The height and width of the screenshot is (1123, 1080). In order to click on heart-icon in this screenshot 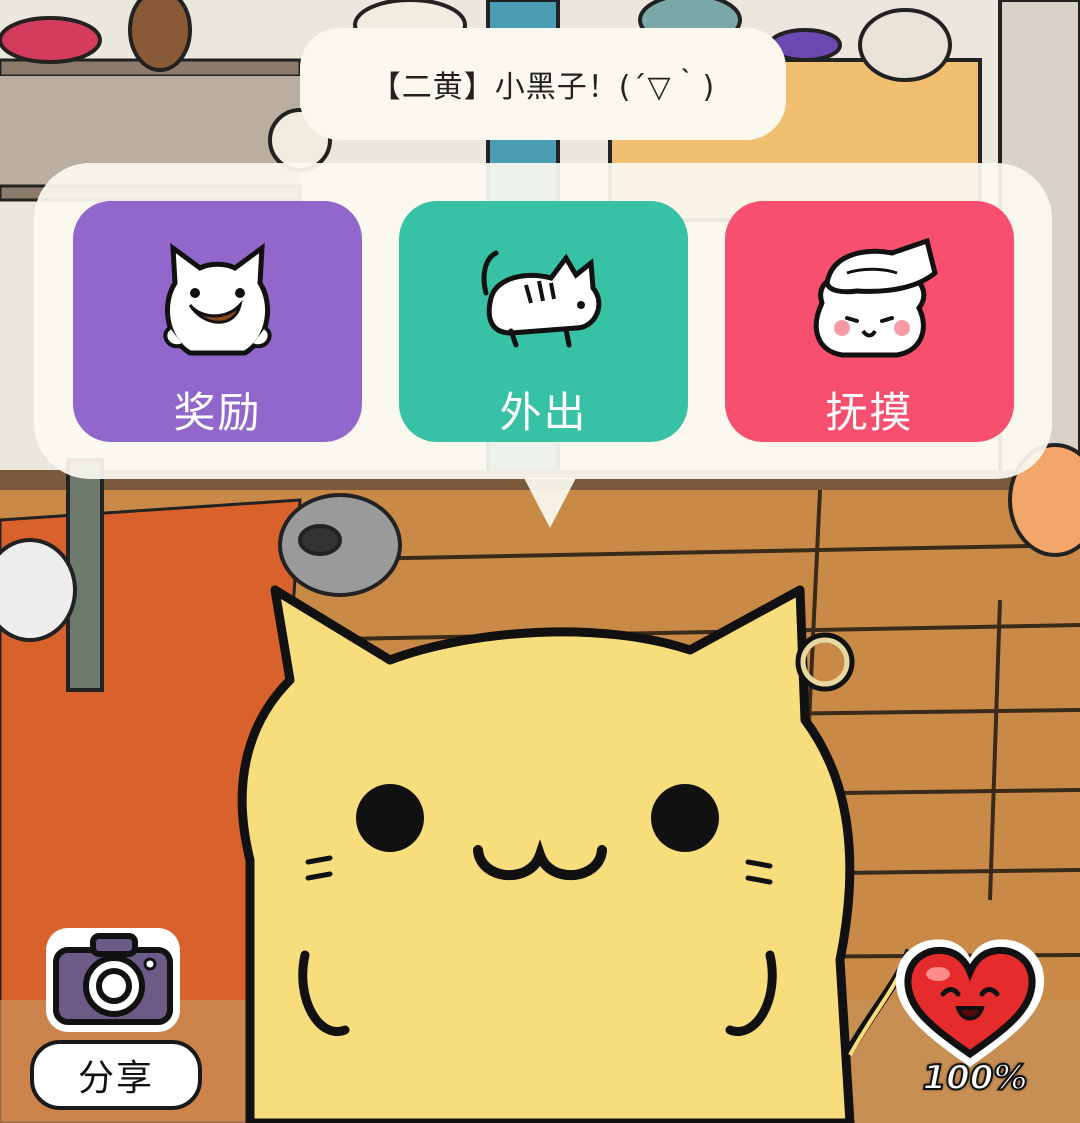, I will do `click(970, 1003)`.